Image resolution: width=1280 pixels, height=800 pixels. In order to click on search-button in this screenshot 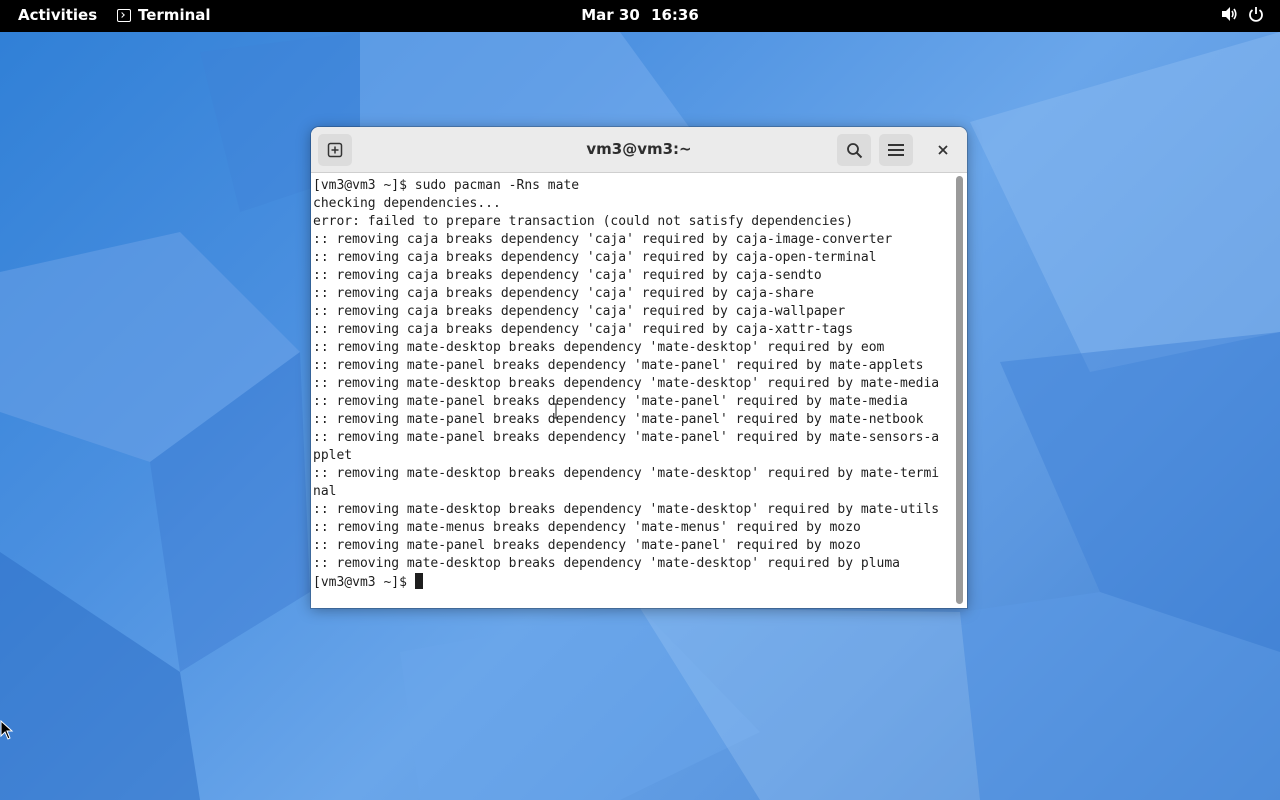, I will do `click(854, 150)`.